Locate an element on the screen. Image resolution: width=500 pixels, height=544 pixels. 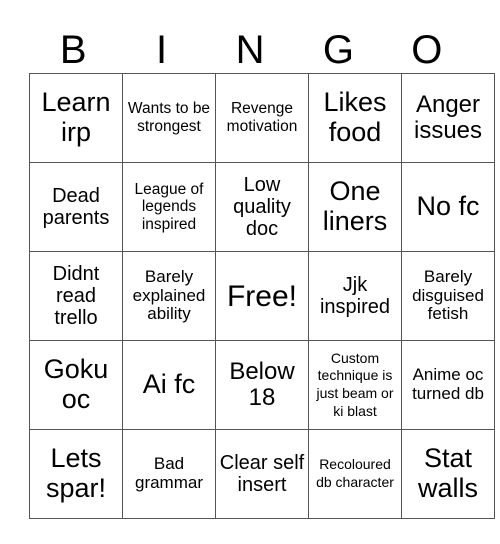
bingo-header: B I N G O is located at coordinates (250, 50).